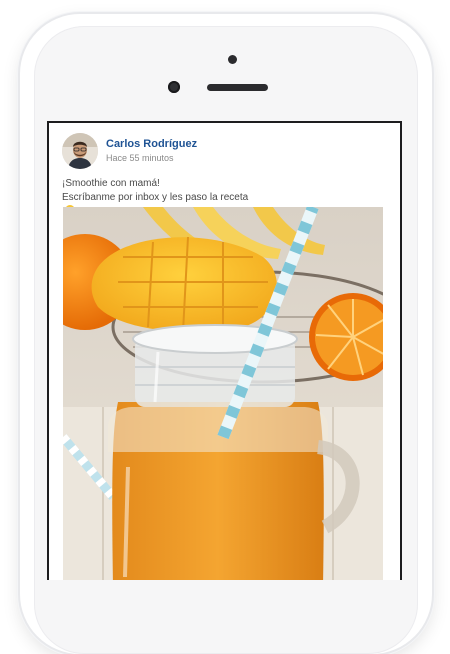 The height and width of the screenshot is (654, 450). I want to click on avatar, so click(80, 151).